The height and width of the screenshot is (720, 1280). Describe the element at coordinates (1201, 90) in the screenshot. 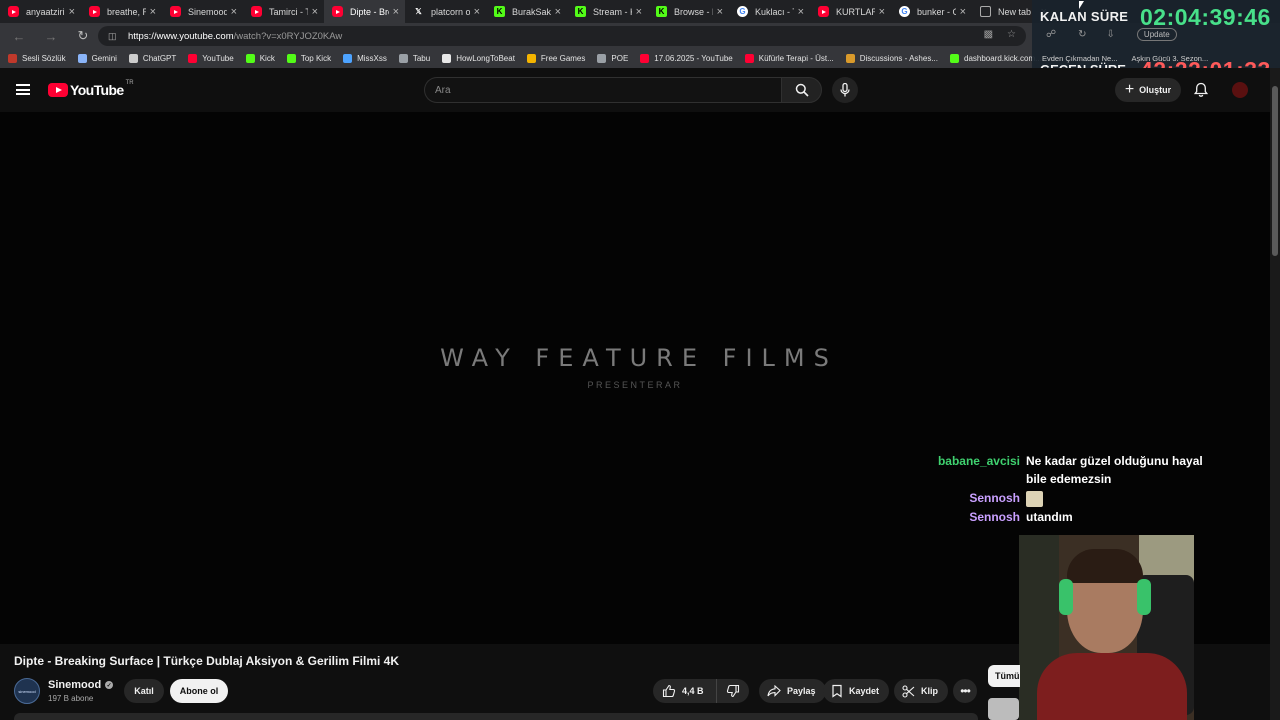

I see `notifications-bell-icon` at that location.